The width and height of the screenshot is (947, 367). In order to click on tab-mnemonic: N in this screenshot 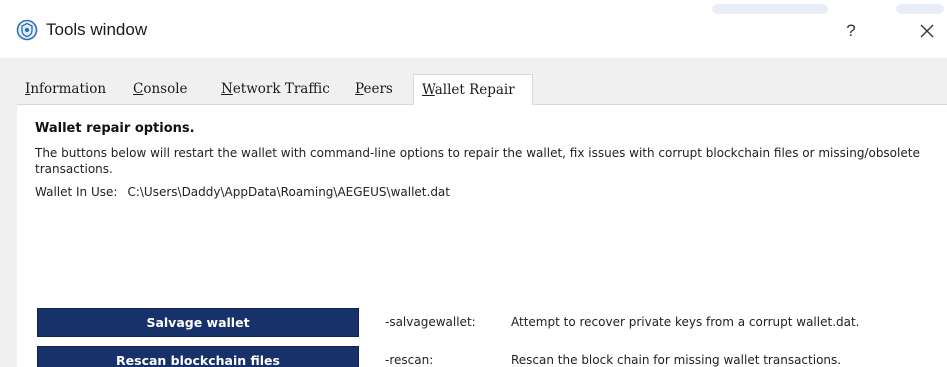, I will do `click(227, 89)`.